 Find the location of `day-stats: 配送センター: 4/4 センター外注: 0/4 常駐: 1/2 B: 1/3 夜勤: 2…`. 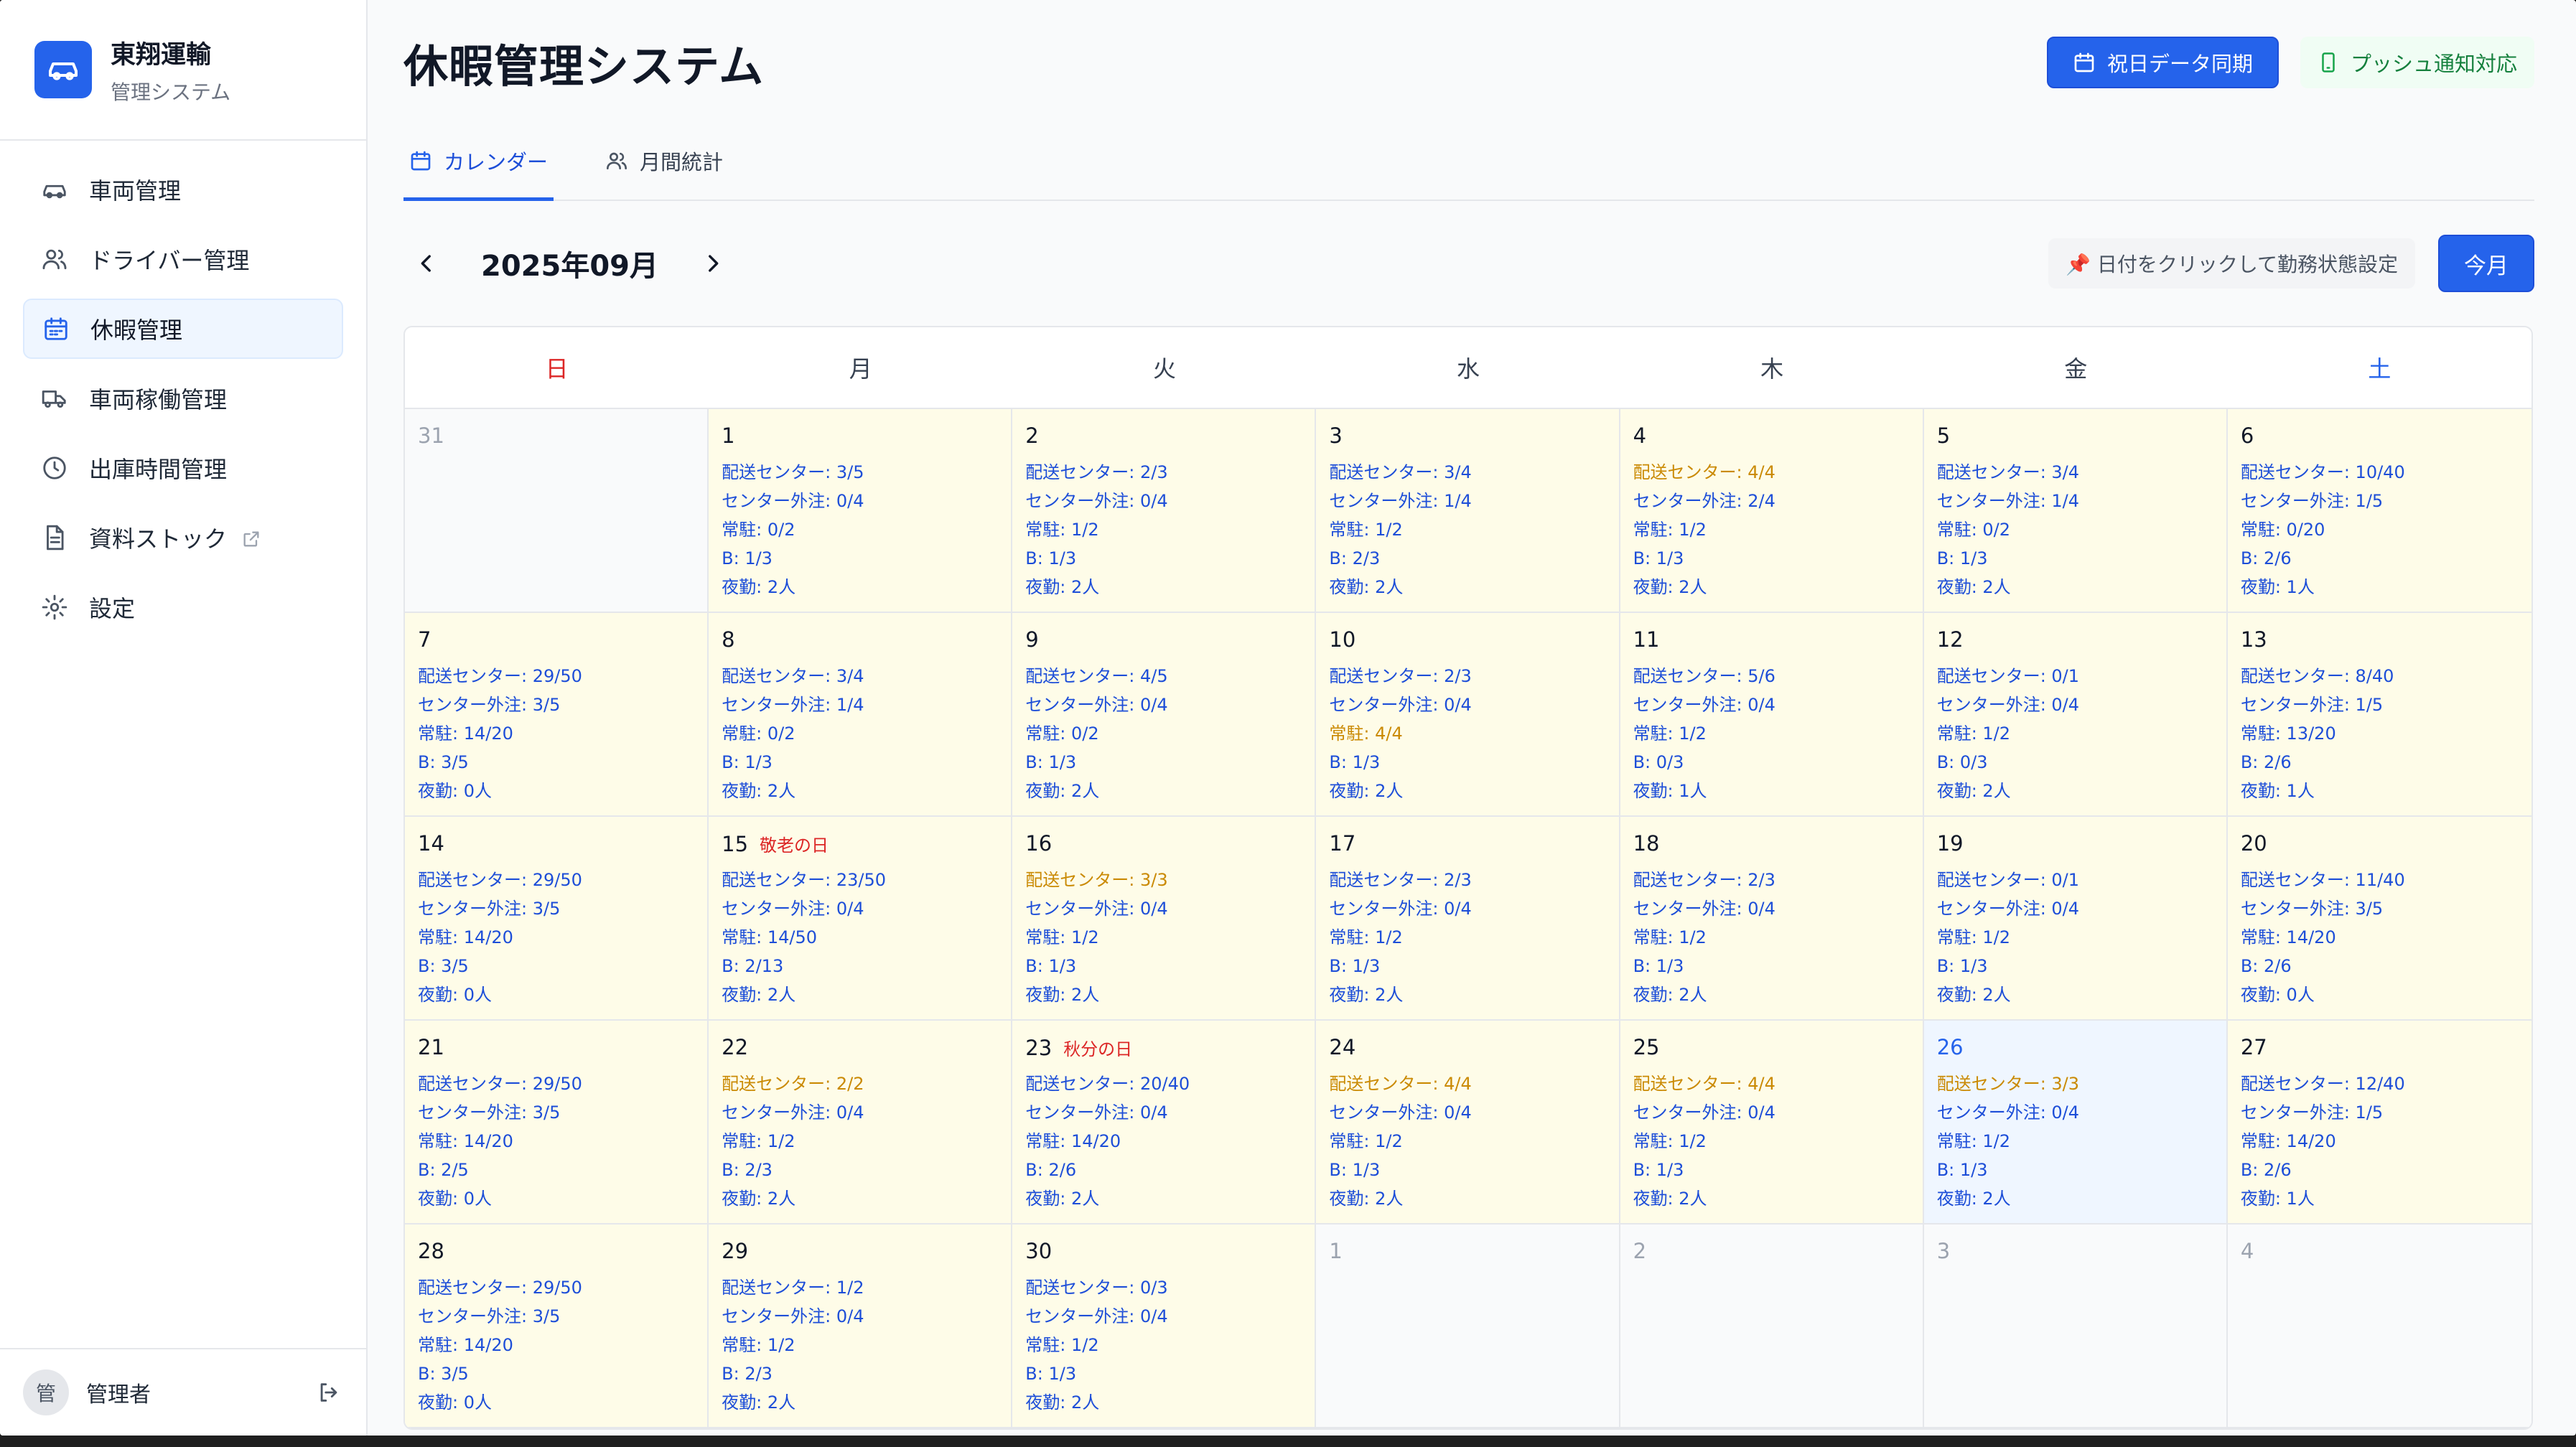

day-stats: 配送センター: 4/4 センター外注: 0/4 常駐: 1/2 B: 1/3 夜勤: 2… is located at coordinates (1771, 1141).